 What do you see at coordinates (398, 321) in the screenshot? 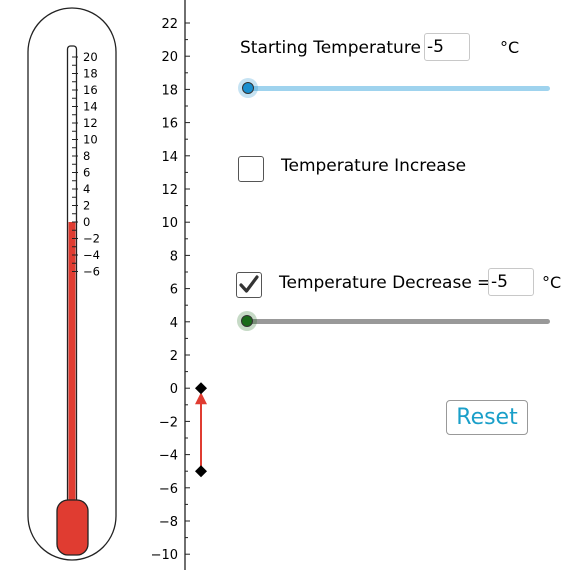
I see `temperature-decrease-slider` at bounding box center [398, 321].